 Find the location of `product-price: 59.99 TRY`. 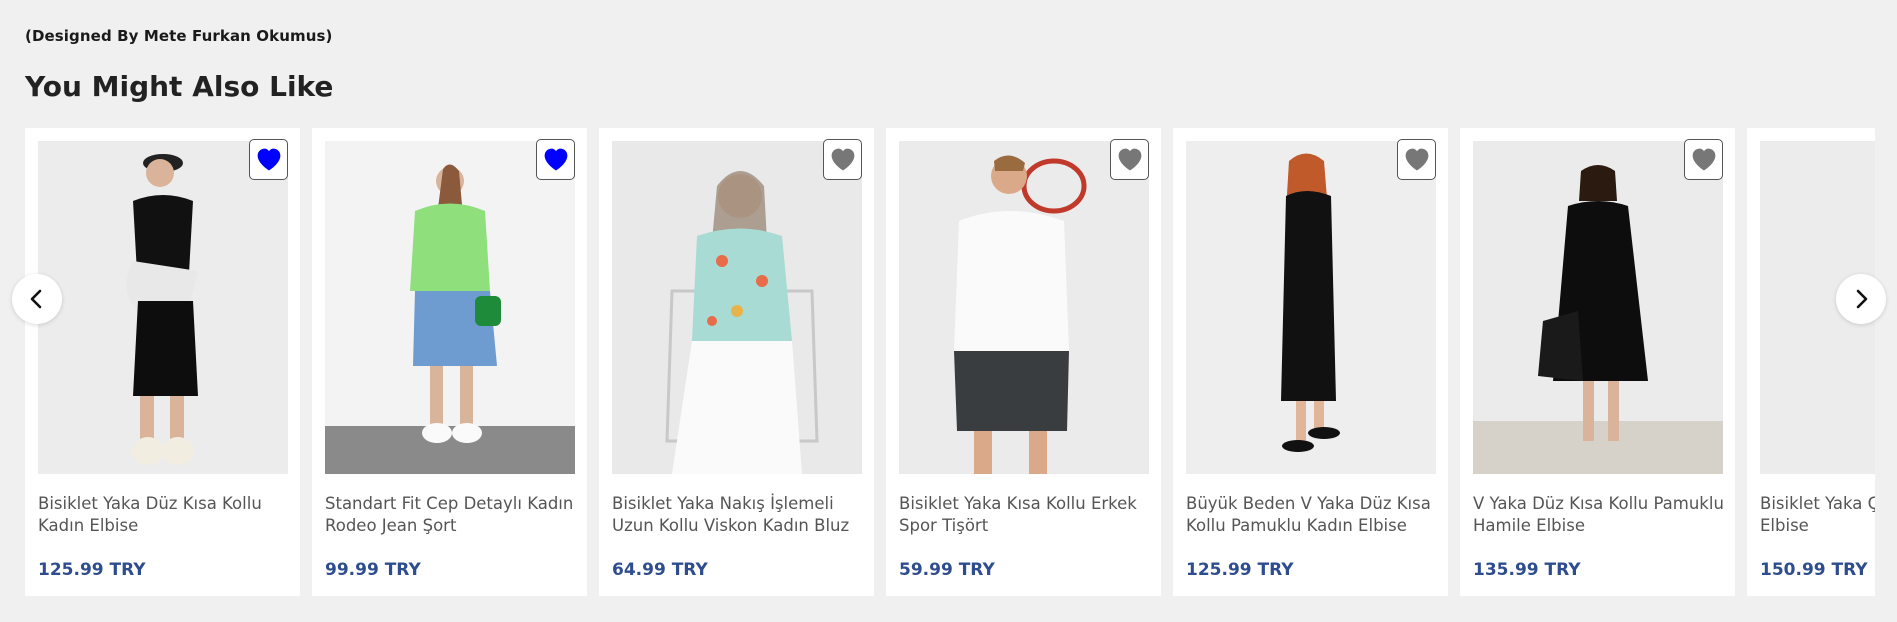

product-price: 59.99 TRY is located at coordinates (947, 570).